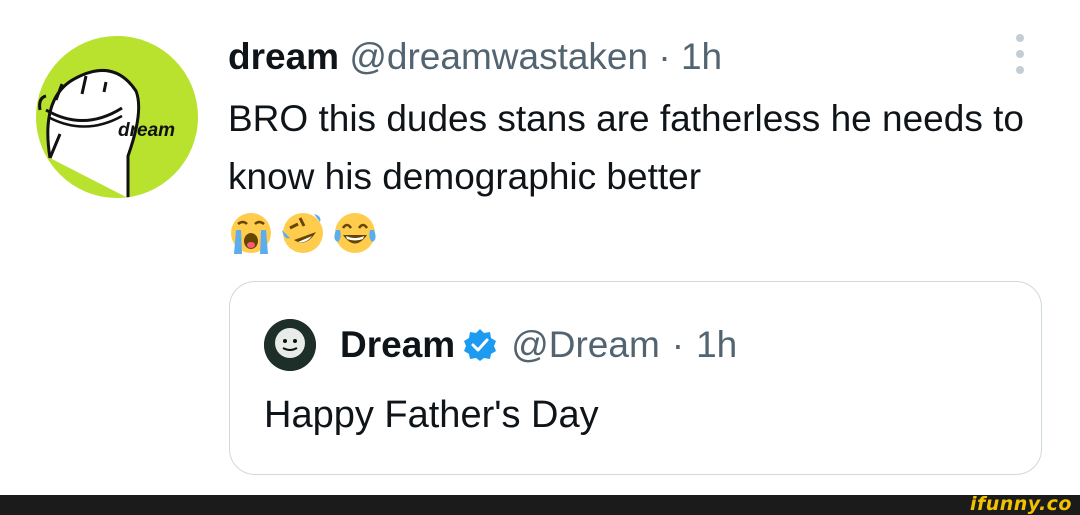 The width and height of the screenshot is (1080, 515). I want to click on display-name: dream, so click(283, 56).